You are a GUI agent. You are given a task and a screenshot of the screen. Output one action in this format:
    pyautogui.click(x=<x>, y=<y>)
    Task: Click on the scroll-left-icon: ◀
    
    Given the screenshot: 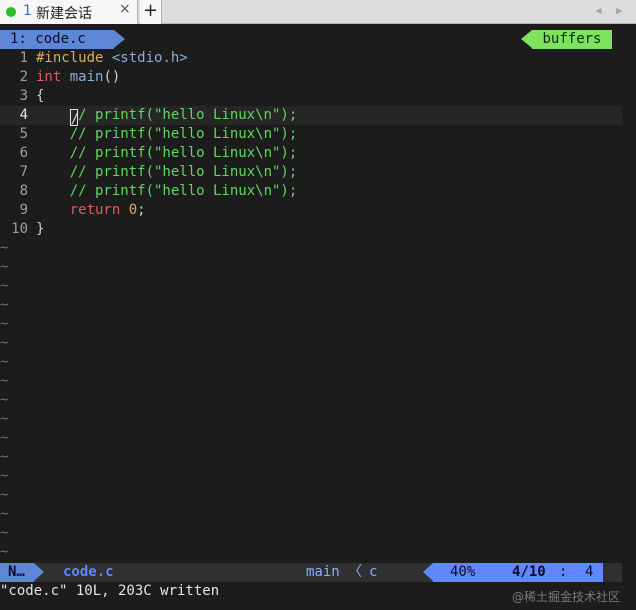 What is the action you would take?
    pyautogui.click(x=598, y=10)
    